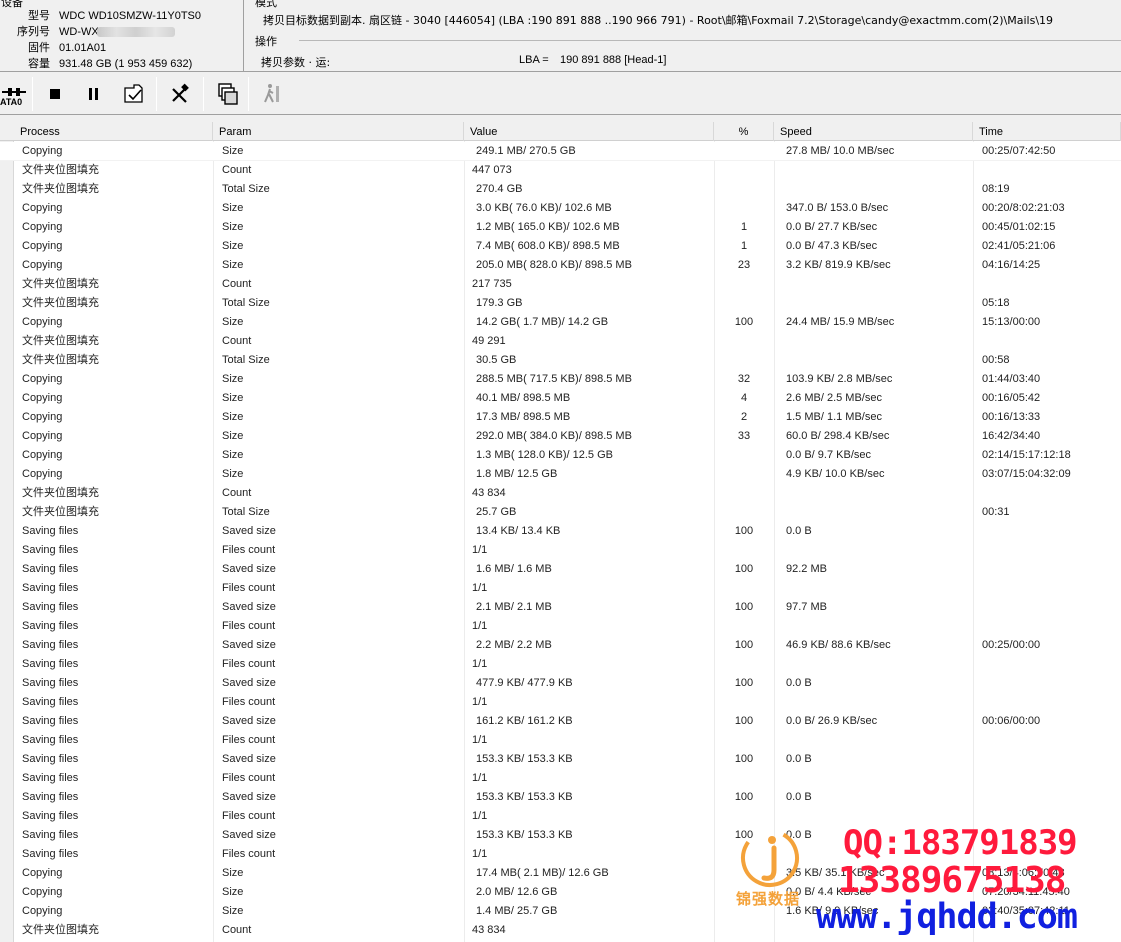 This screenshot has width=1121, height=942. What do you see at coordinates (560, 360) in the screenshot?
I see `table-row: 文件夹位图填充 Total Size 30.5 GB 00:58` at bounding box center [560, 360].